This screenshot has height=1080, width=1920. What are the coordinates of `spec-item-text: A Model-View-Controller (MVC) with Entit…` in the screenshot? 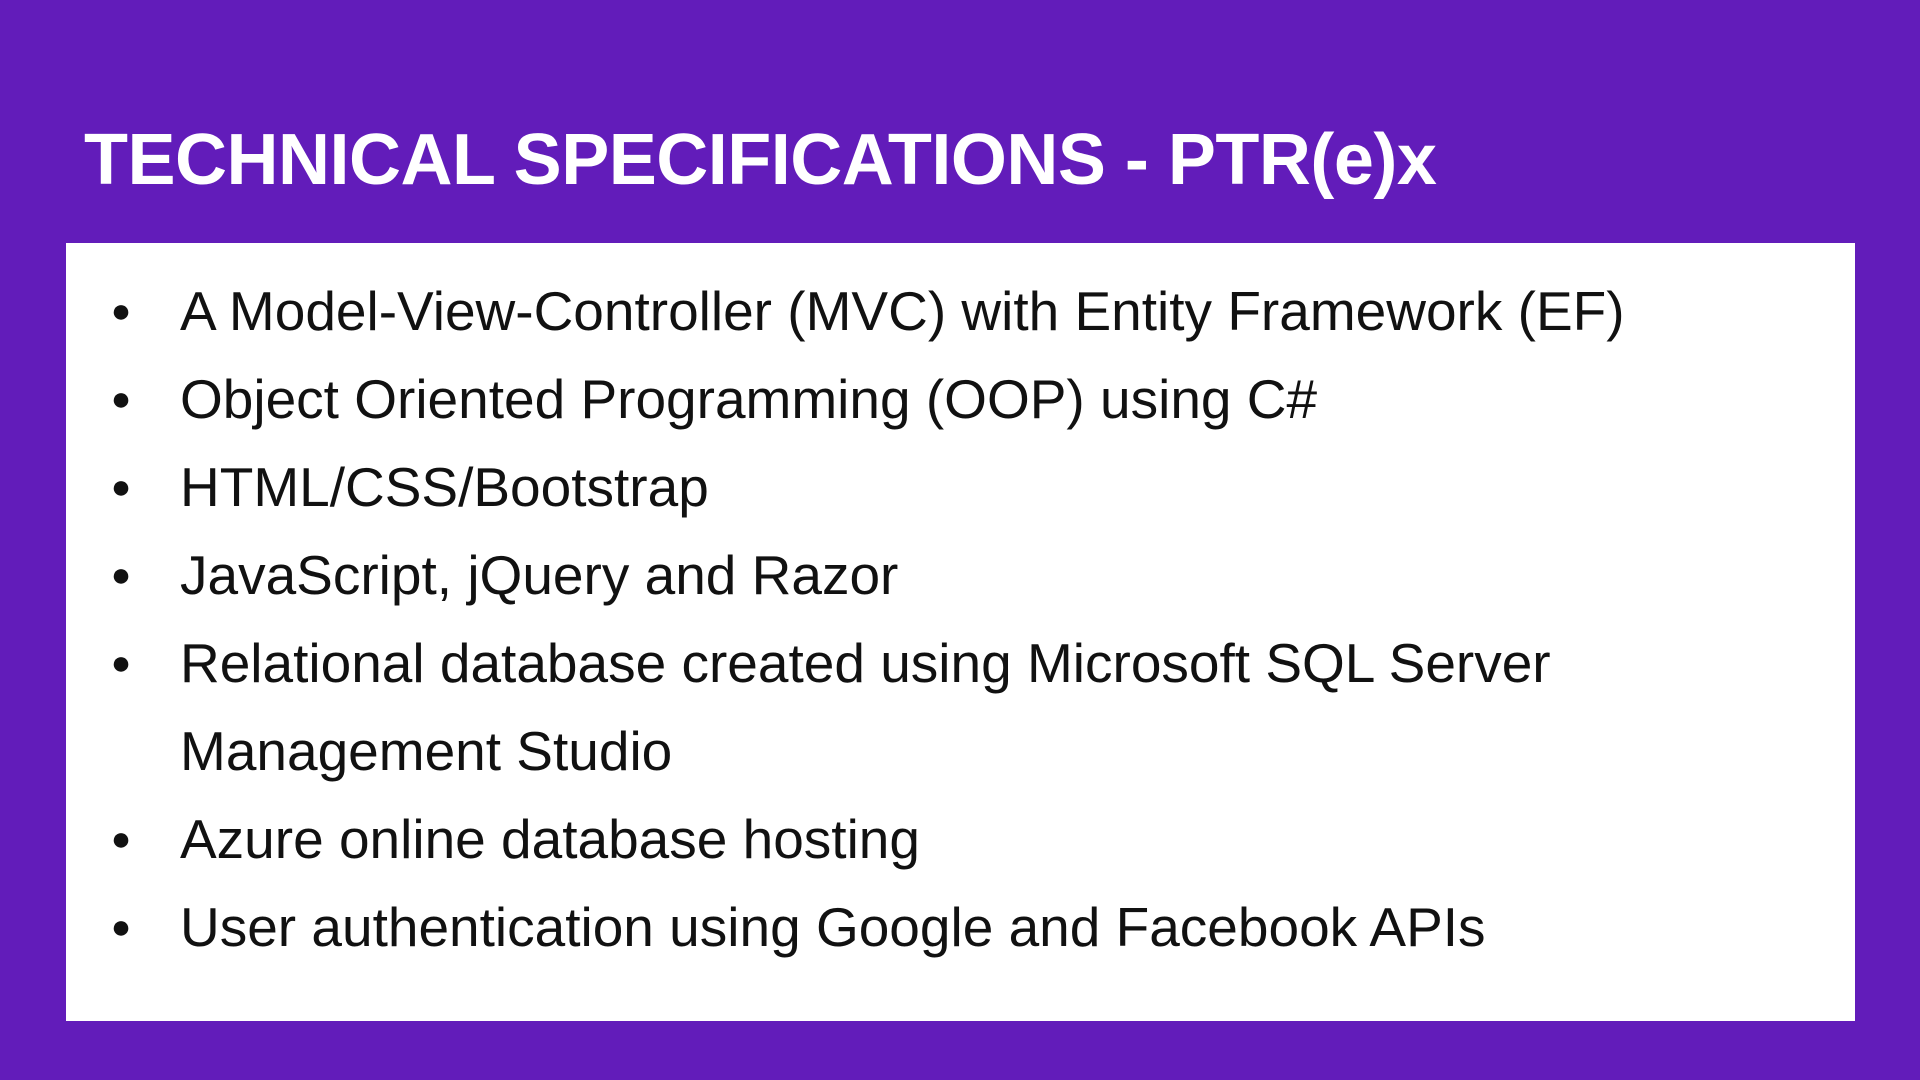 It's located at (902, 311).